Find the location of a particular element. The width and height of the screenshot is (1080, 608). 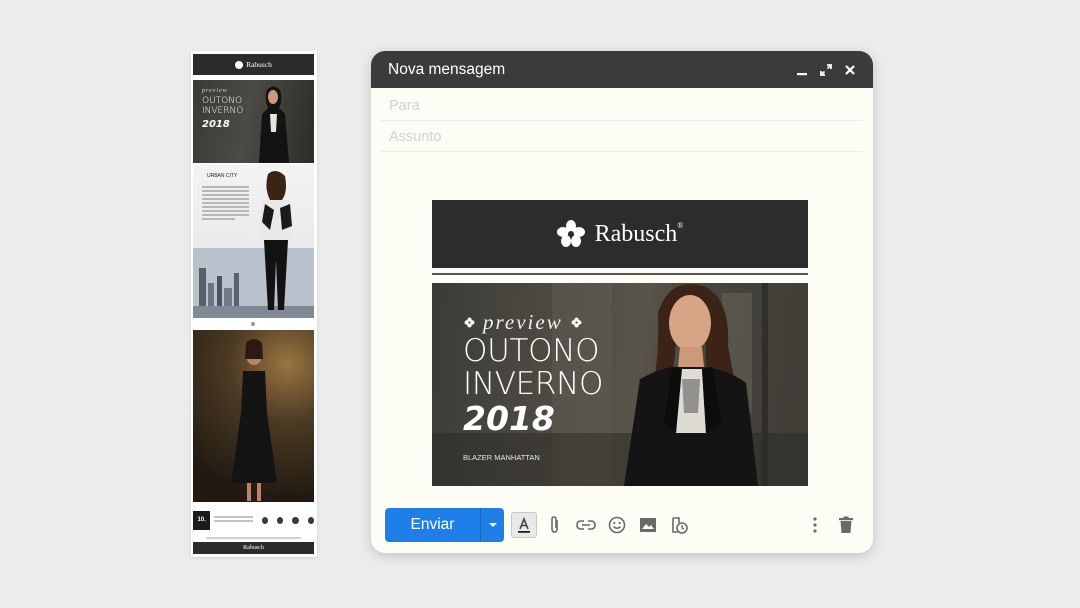

strip-header: Rabusch is located at coordinates (253, 64).